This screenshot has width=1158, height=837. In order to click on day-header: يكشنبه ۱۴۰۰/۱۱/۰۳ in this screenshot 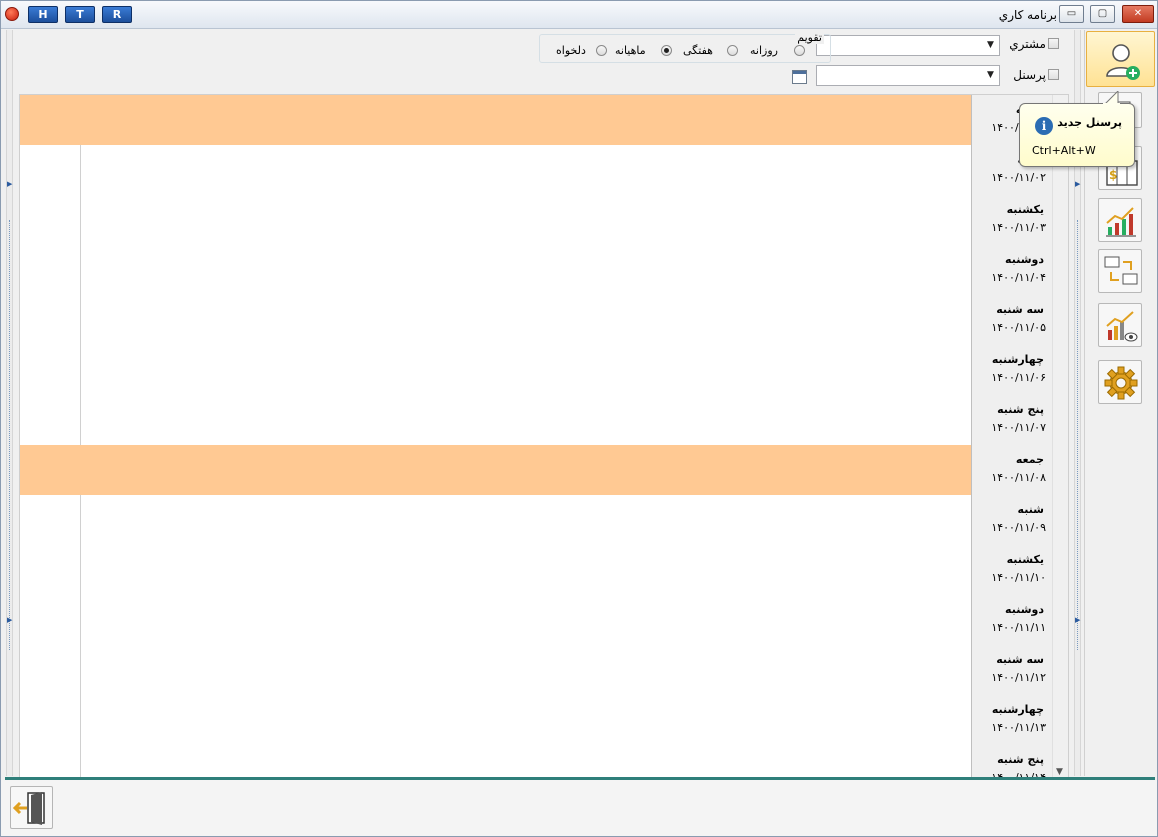, I will do `click(1011, 220)`.